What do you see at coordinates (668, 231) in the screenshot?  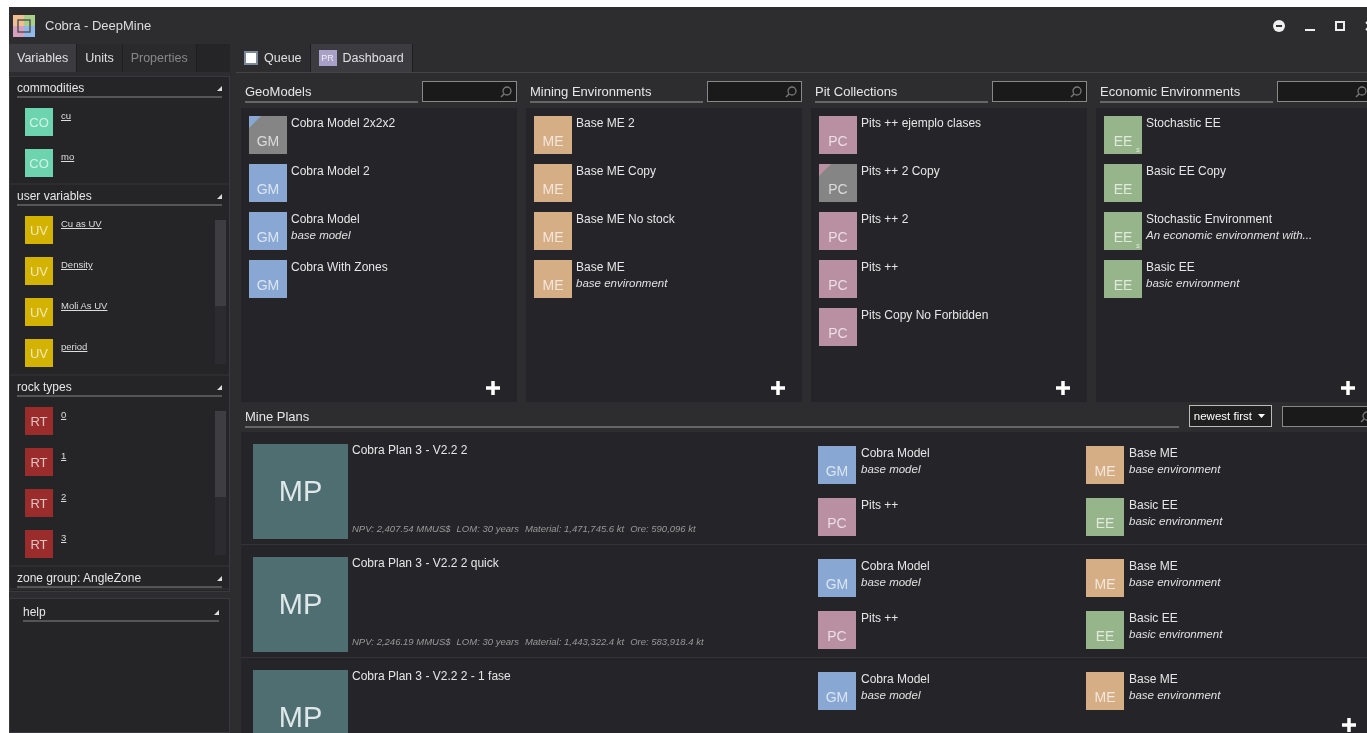 I see `list-item: ME Base ME No stock` at bounding box center [668, 231].